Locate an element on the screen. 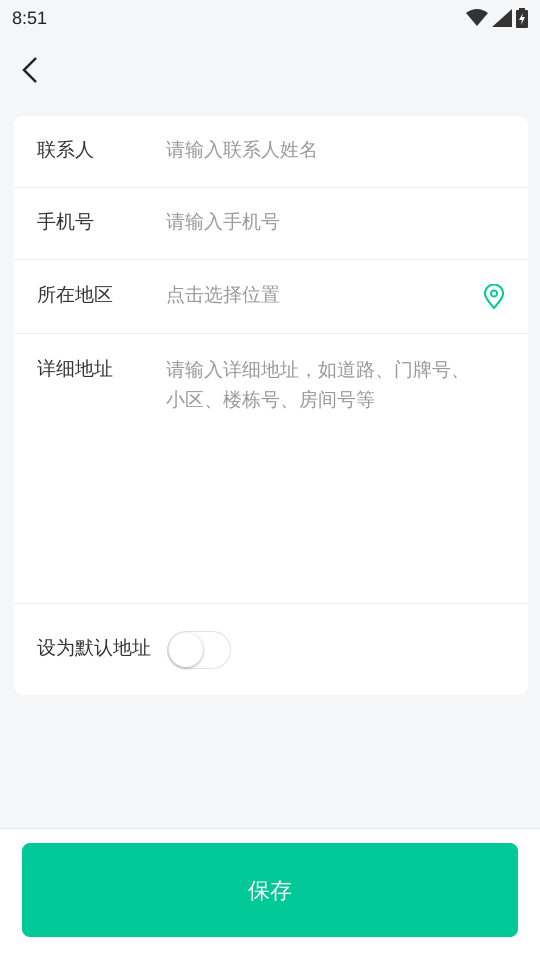 Image resolution: width=540 pixels, height=960 pixels. field-label: 手机号 is located at coordinates (66, 223).